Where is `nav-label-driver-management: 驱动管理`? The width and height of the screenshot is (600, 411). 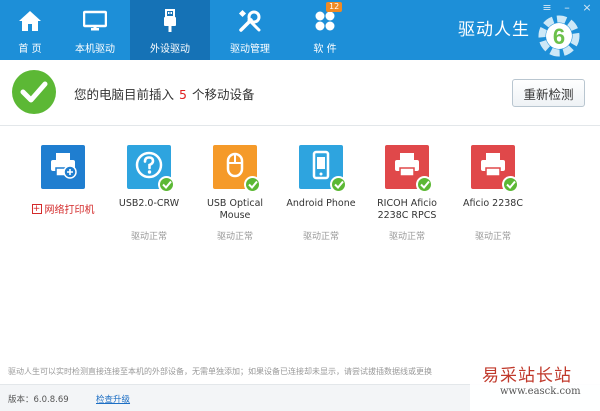 nav-label-driver-management: 驱动管理 is located at coordinates (250, 49).